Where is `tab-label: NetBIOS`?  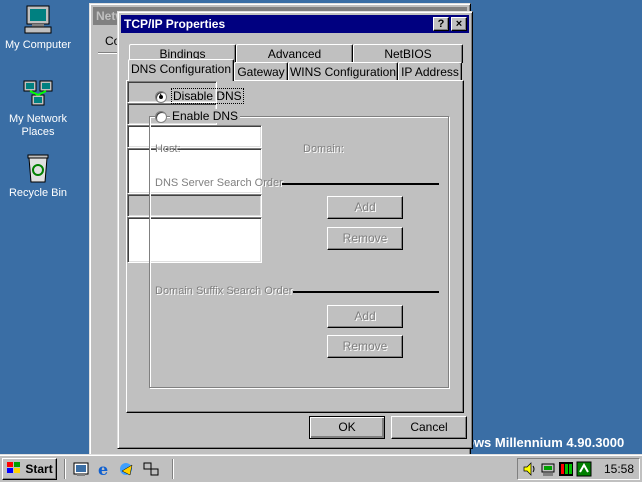
tab-label: NetBIOS is located at coordinates (408, 54).